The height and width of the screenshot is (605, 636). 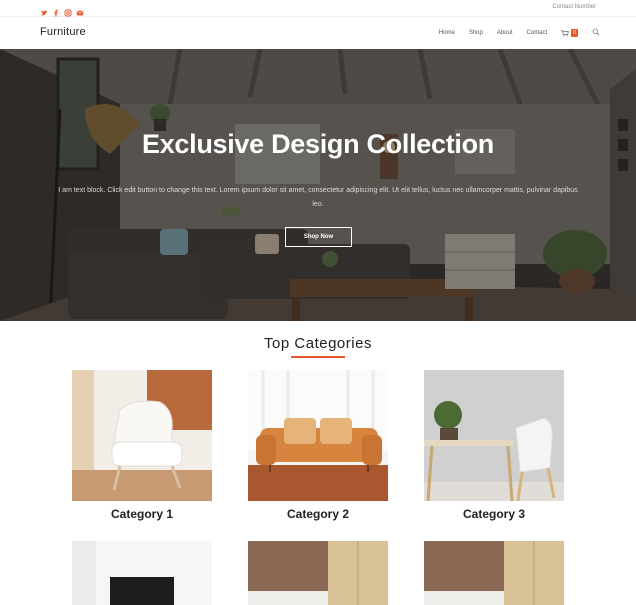 What do you see at coordinates (519, 33) in the screenshot?
I see `main-nav: Home Shop About Contact 0` at bounding box center [519, 33].